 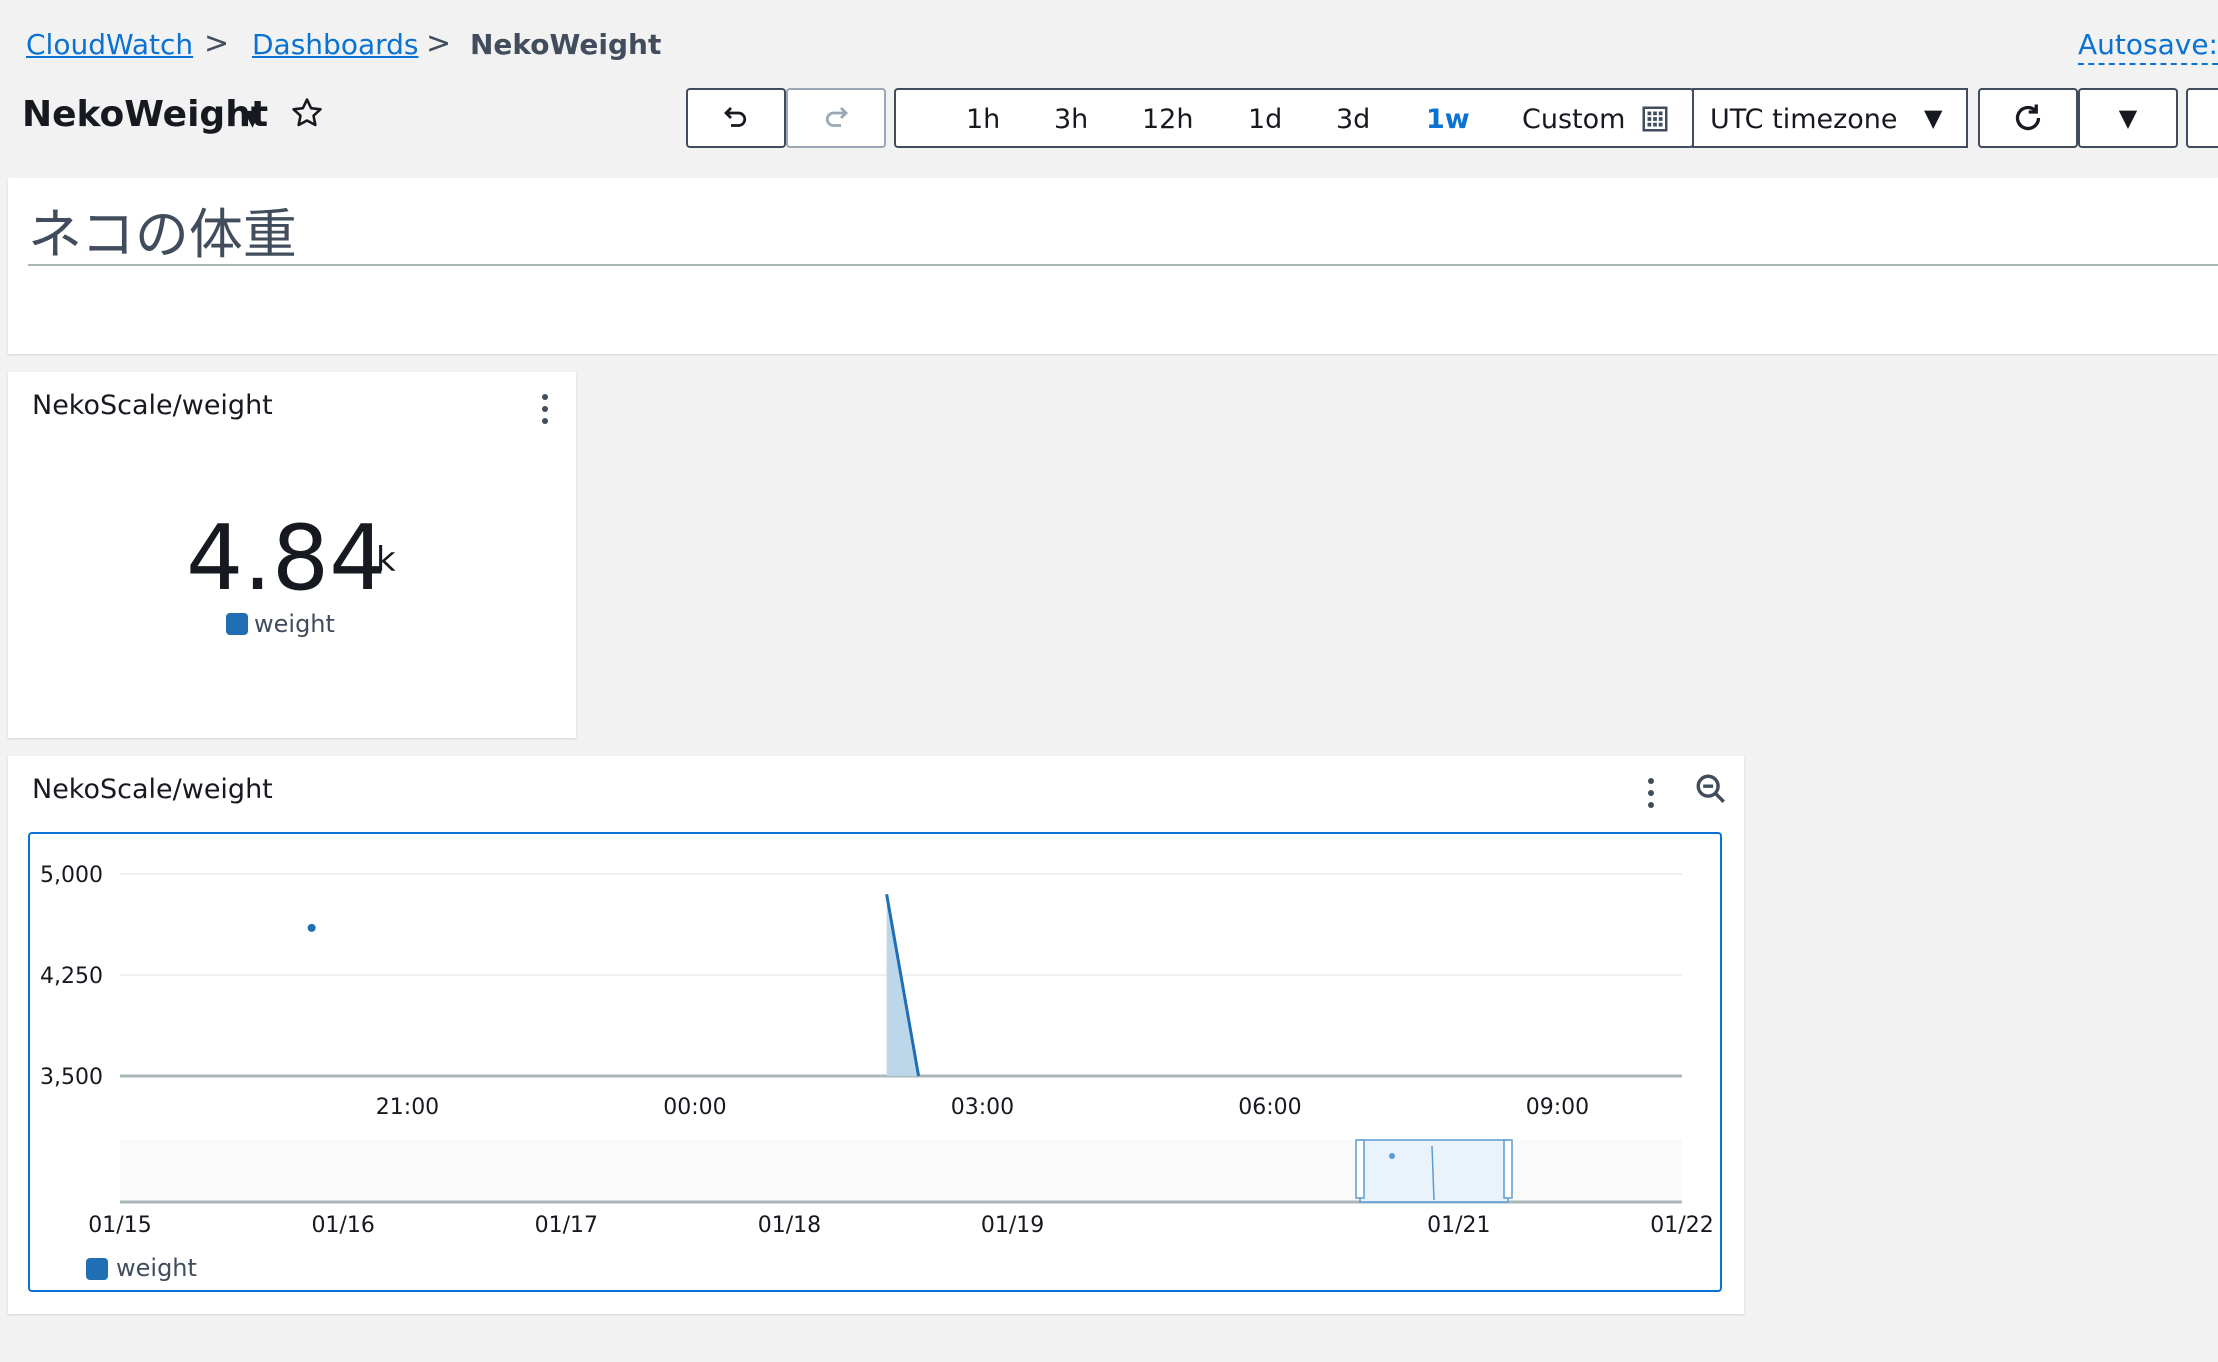 I want to click on redo-icon, so click(x=836, y=117).